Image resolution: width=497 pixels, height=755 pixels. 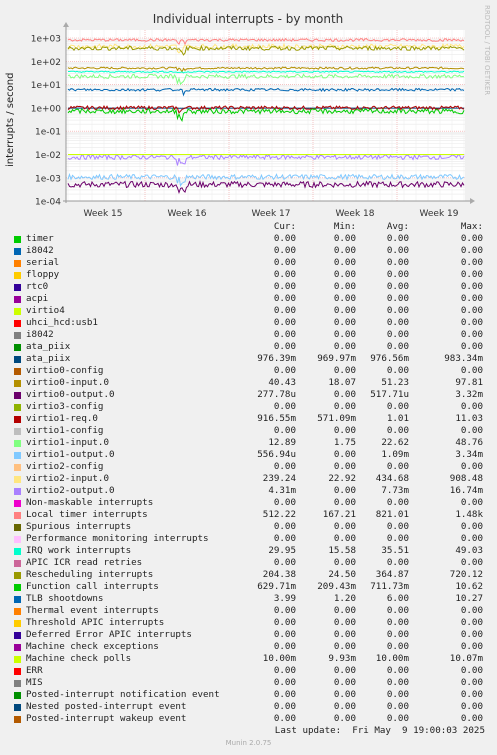 I want to click on x-axis-arrow, so click(x=472, y=201).